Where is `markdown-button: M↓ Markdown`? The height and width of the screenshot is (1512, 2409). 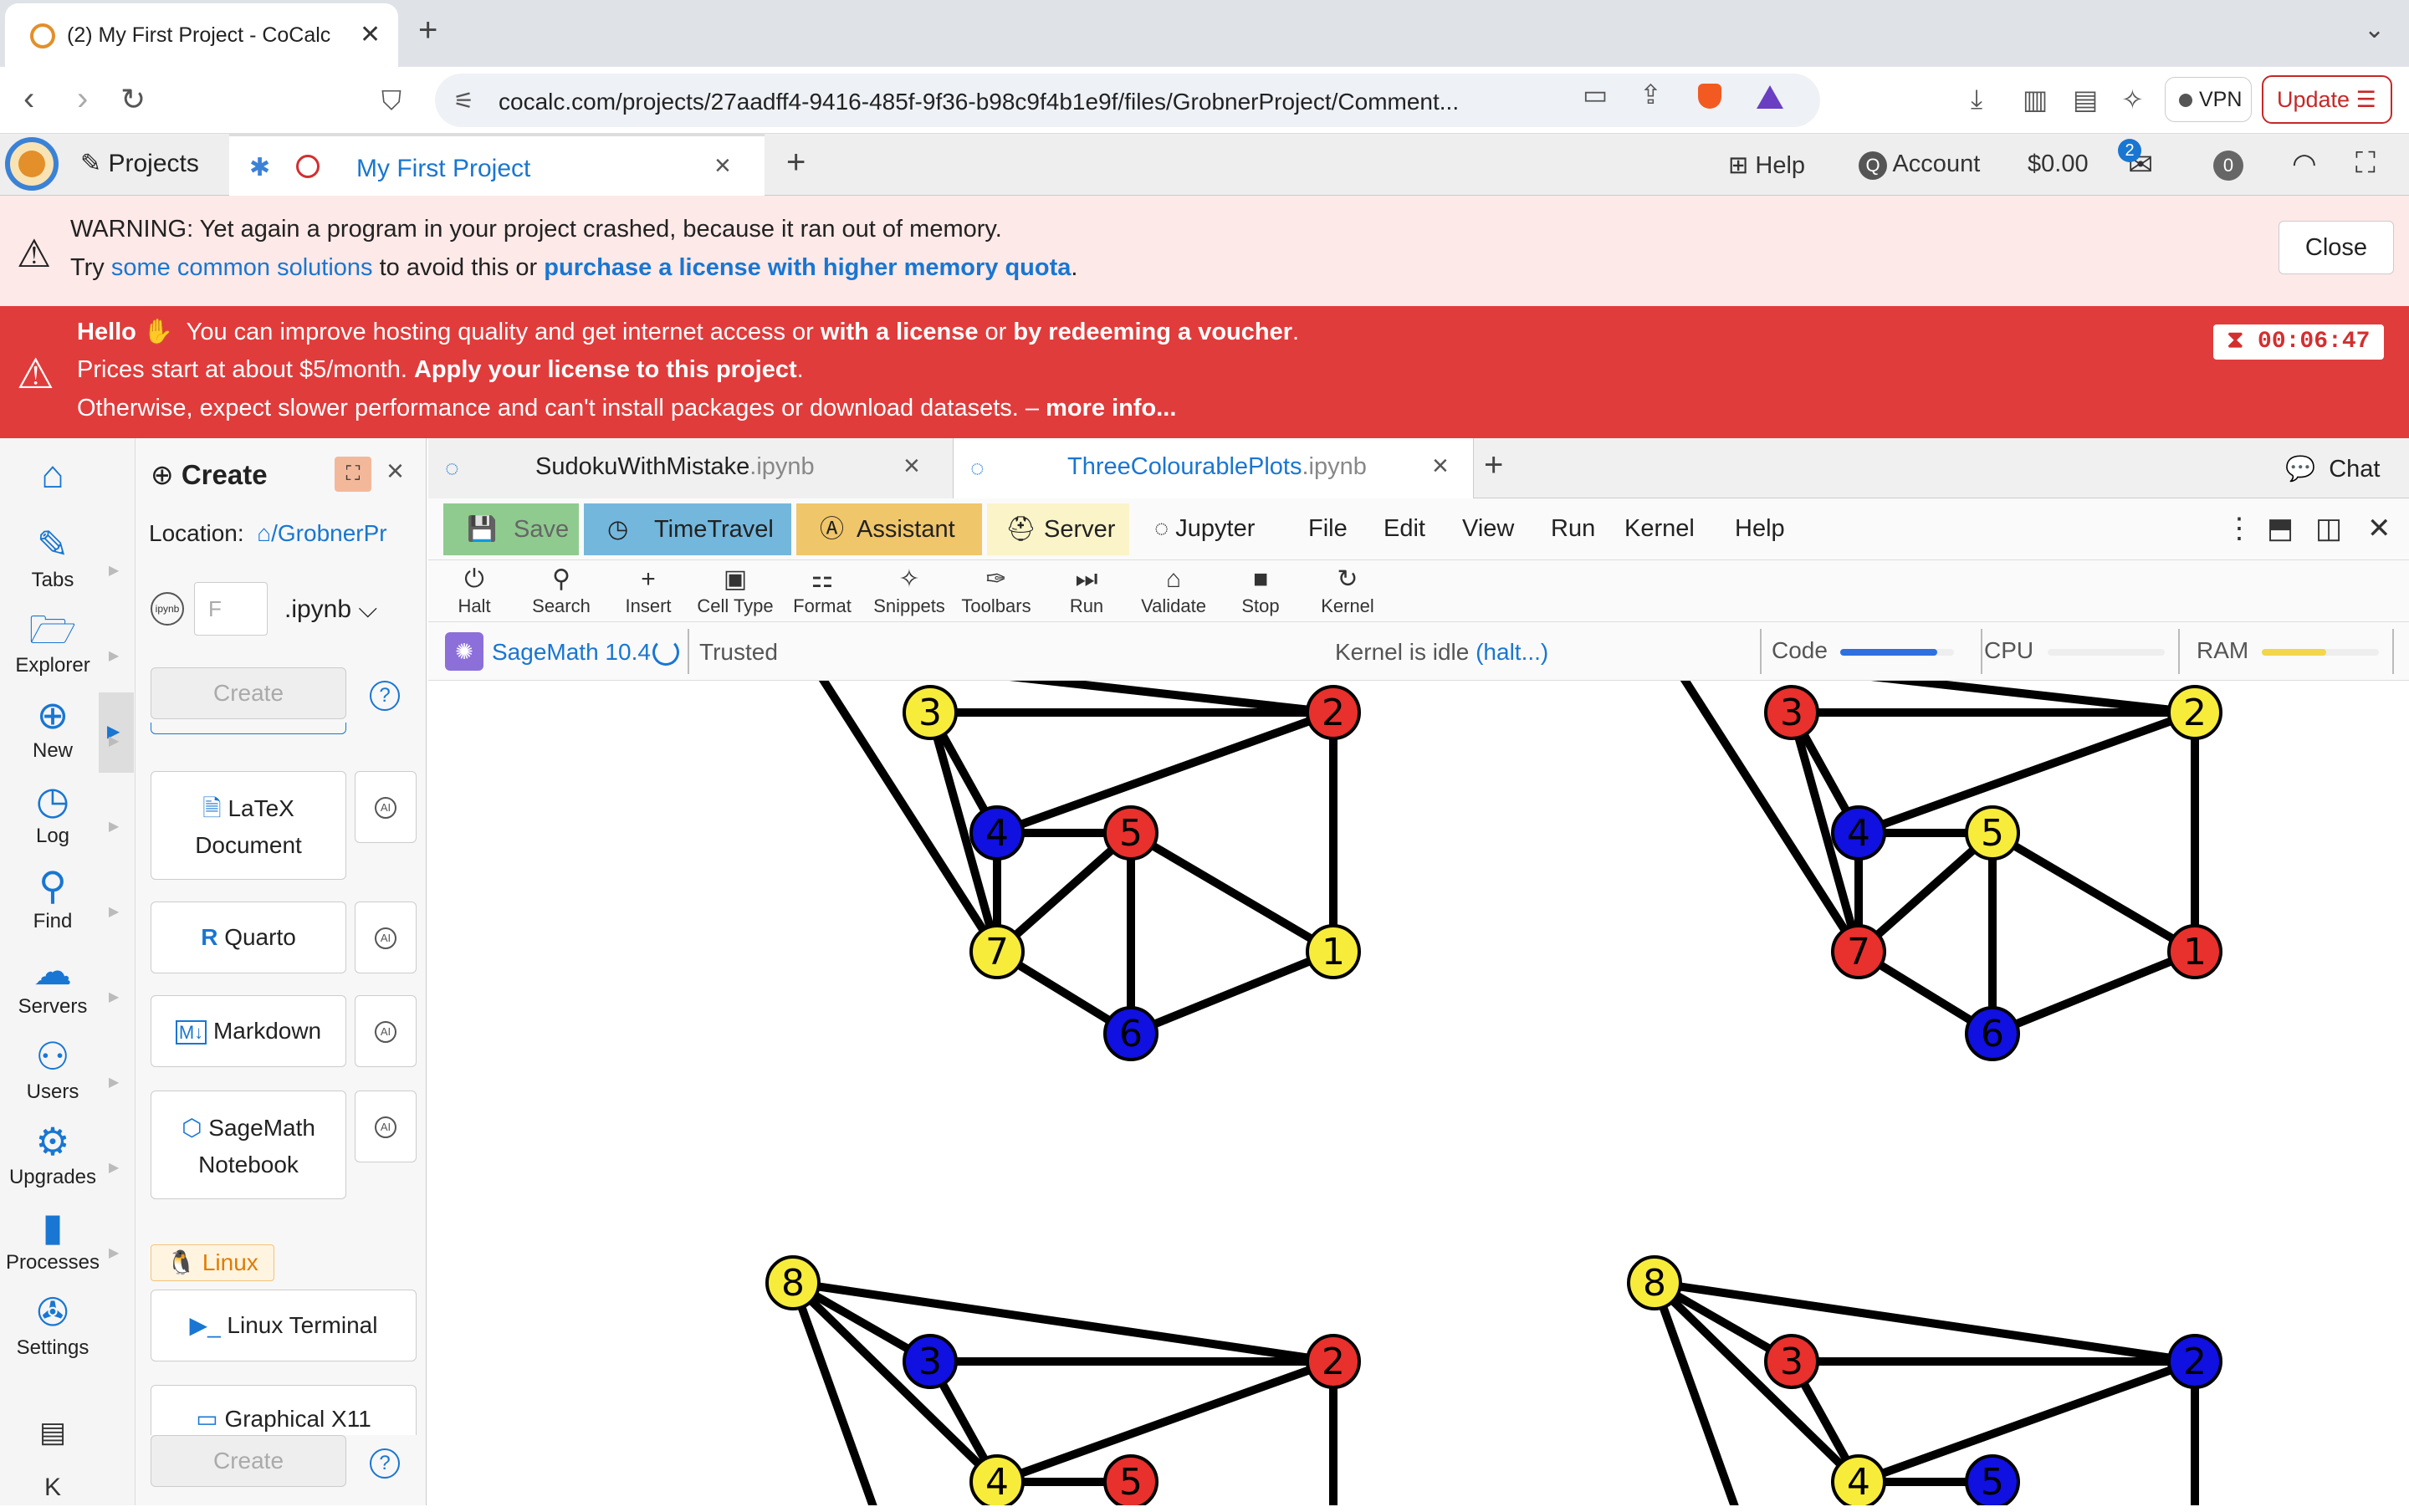
markdown-button: M↓ Markdown is located at coordinates (248, 1031).